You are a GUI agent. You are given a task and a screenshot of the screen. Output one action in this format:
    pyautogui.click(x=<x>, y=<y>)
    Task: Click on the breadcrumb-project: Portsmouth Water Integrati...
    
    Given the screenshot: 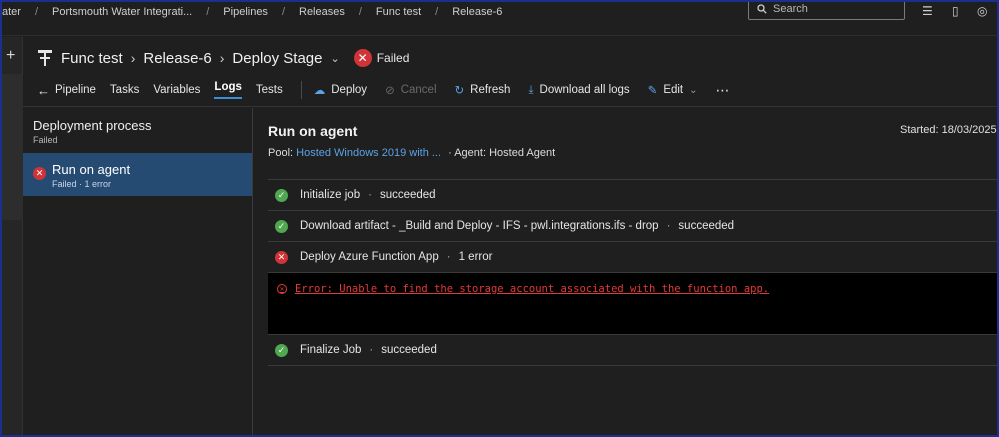 What is the action you would take?
    pyautogui.click(x=122, y=12)
    